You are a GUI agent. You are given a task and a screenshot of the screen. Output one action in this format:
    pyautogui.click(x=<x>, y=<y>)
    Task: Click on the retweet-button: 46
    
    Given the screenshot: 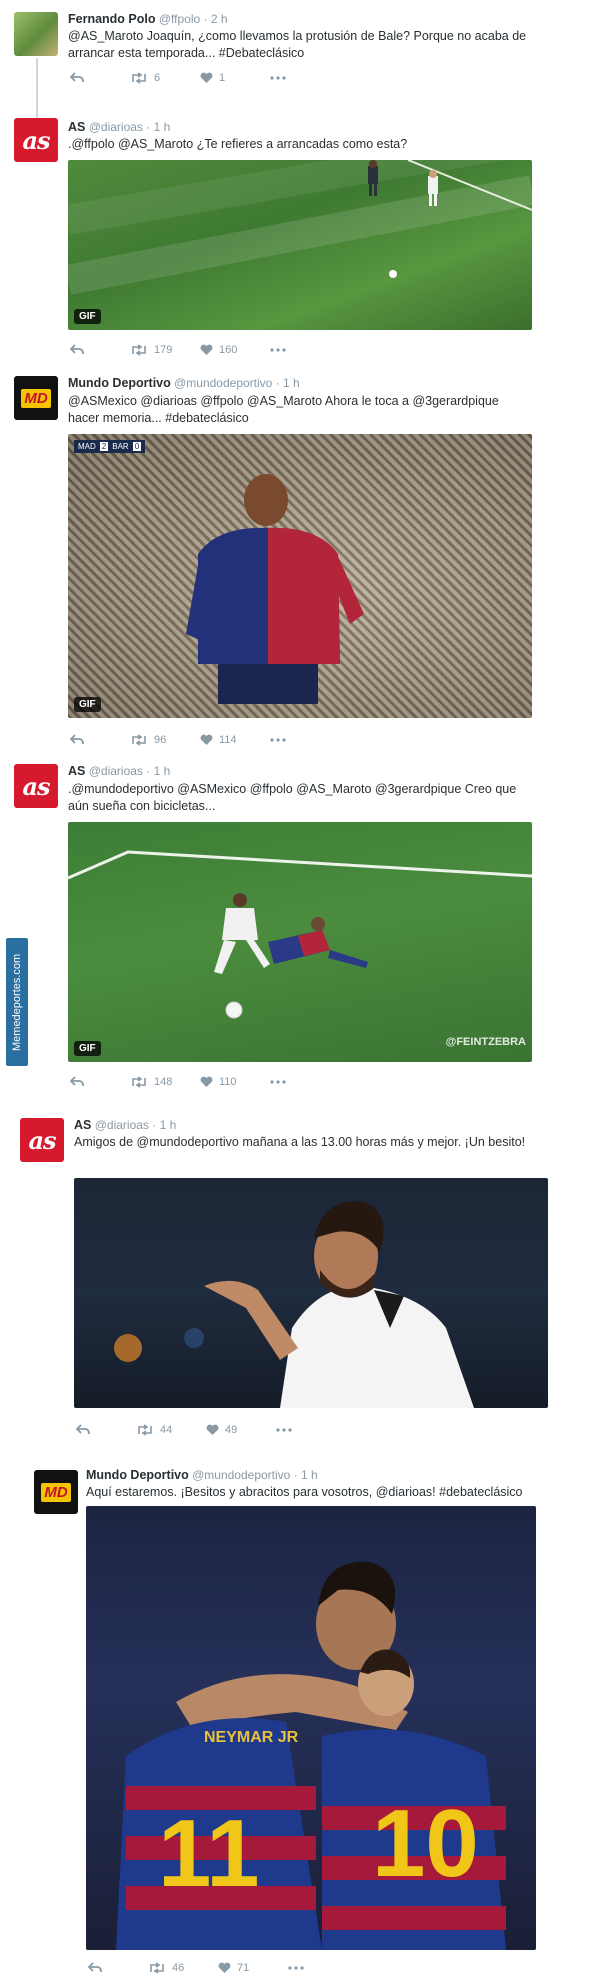 What is the action you would take?
    pyautogui.click(x=183, y=1968)
    